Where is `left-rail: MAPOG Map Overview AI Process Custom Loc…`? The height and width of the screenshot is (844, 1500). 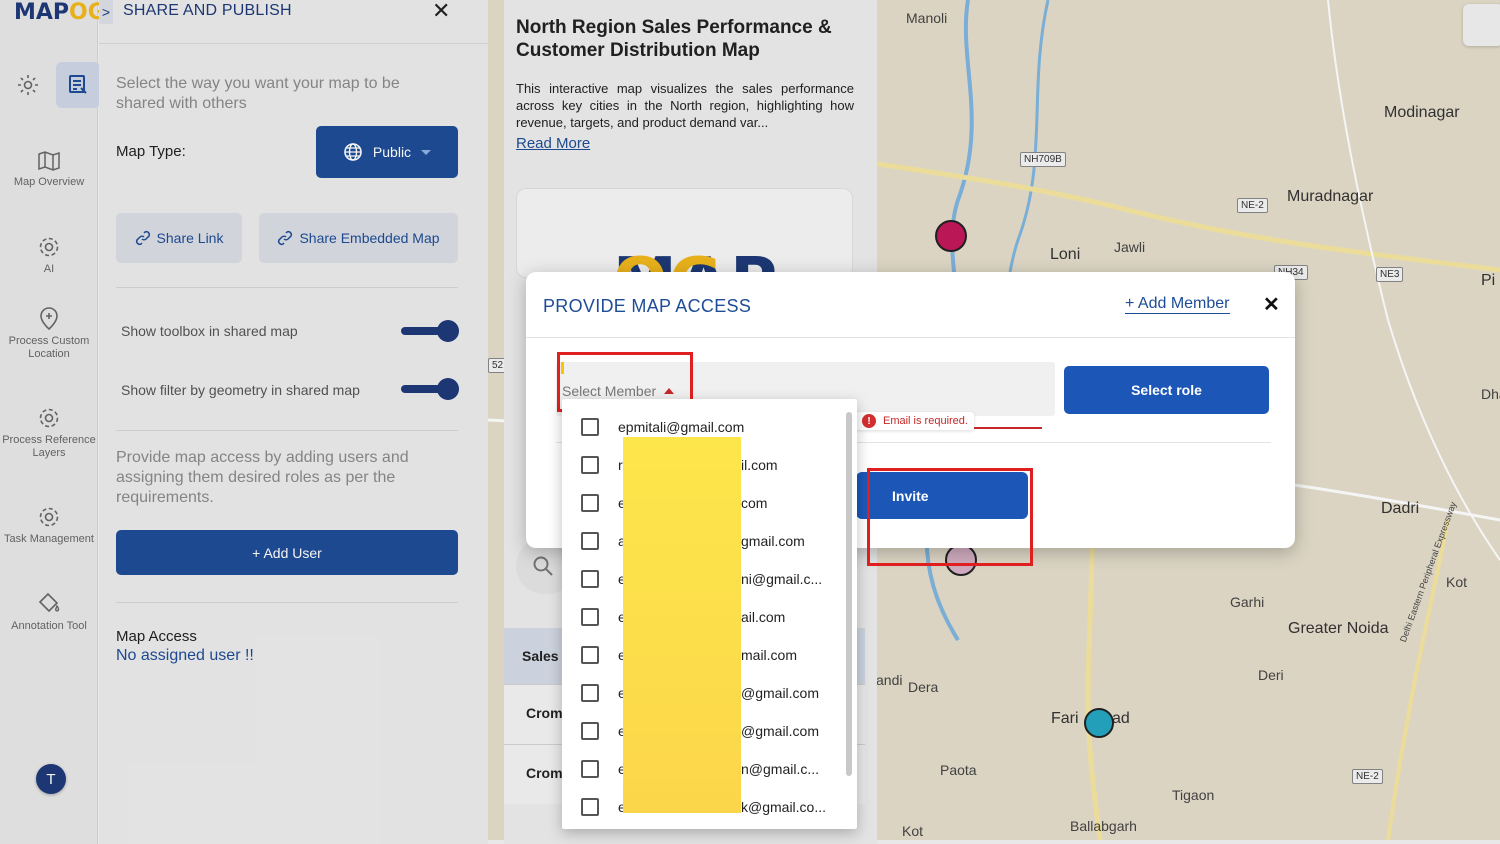 left-rail: MAPOG Map Overview AI Process Custom Loc… is located at coordinates (53, 422).